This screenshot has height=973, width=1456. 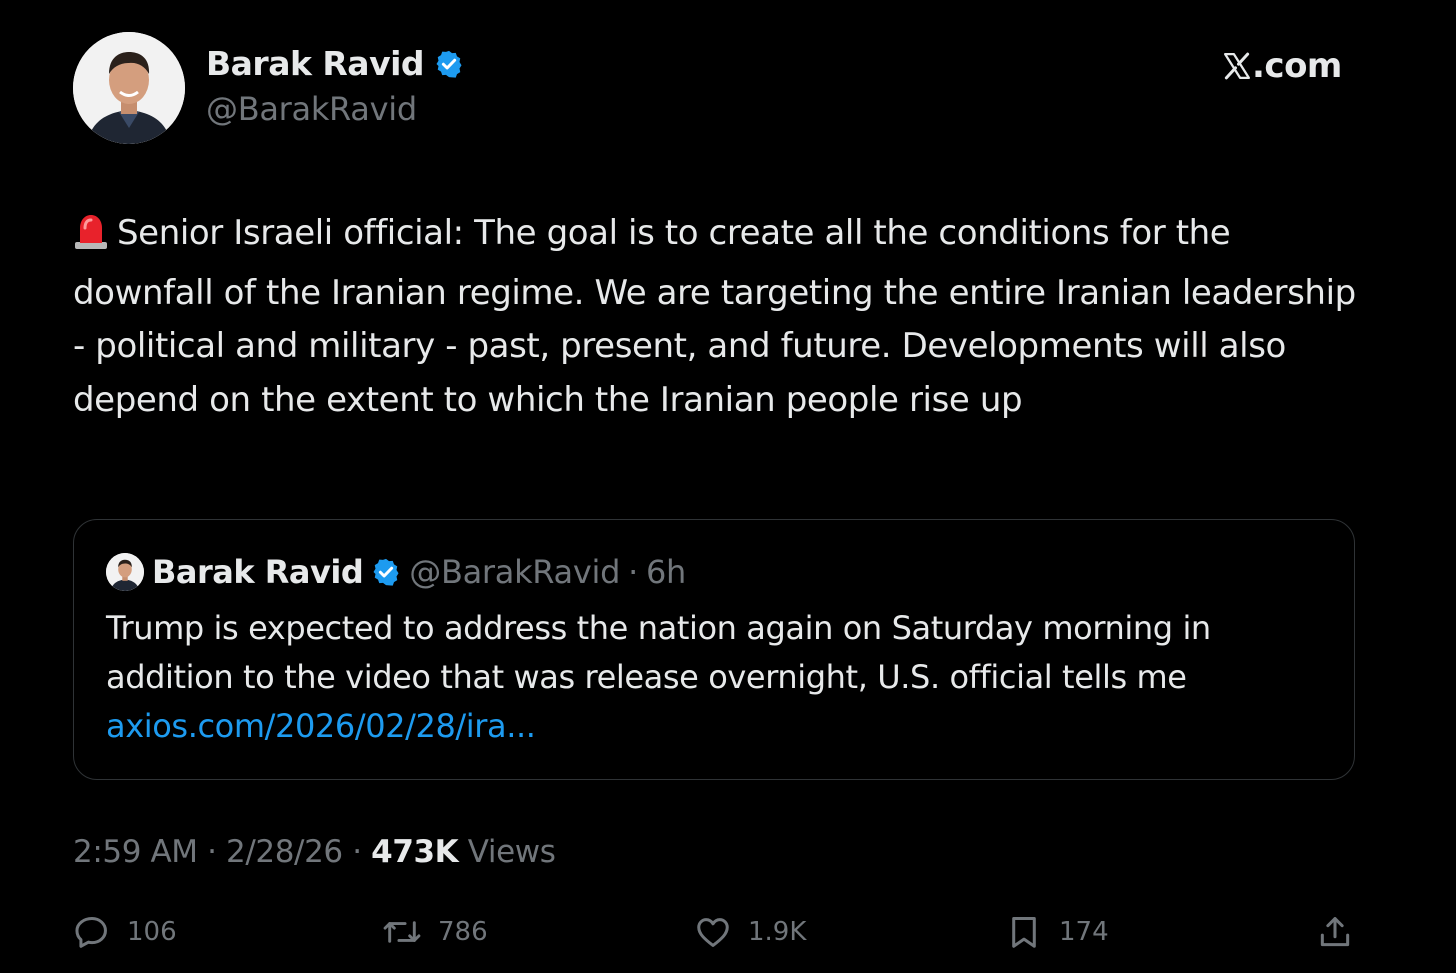 What do you see at coordinates (284, 852) in the screenshot?
I see `tweet-date: 2/28/26` at bounding box center [284, 852].